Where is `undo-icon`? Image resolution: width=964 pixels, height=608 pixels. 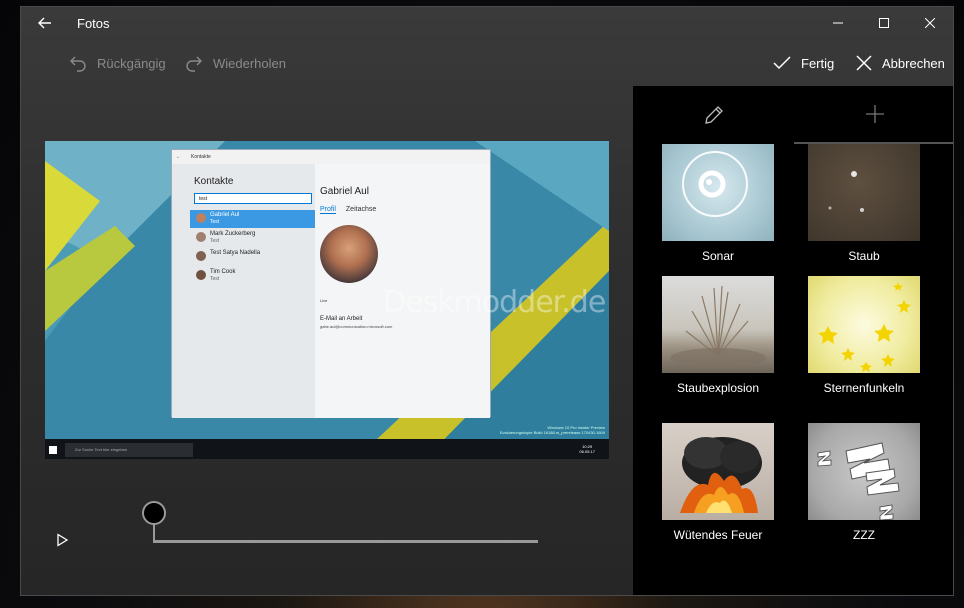 undo-icon is located at coordinates (78, 64).